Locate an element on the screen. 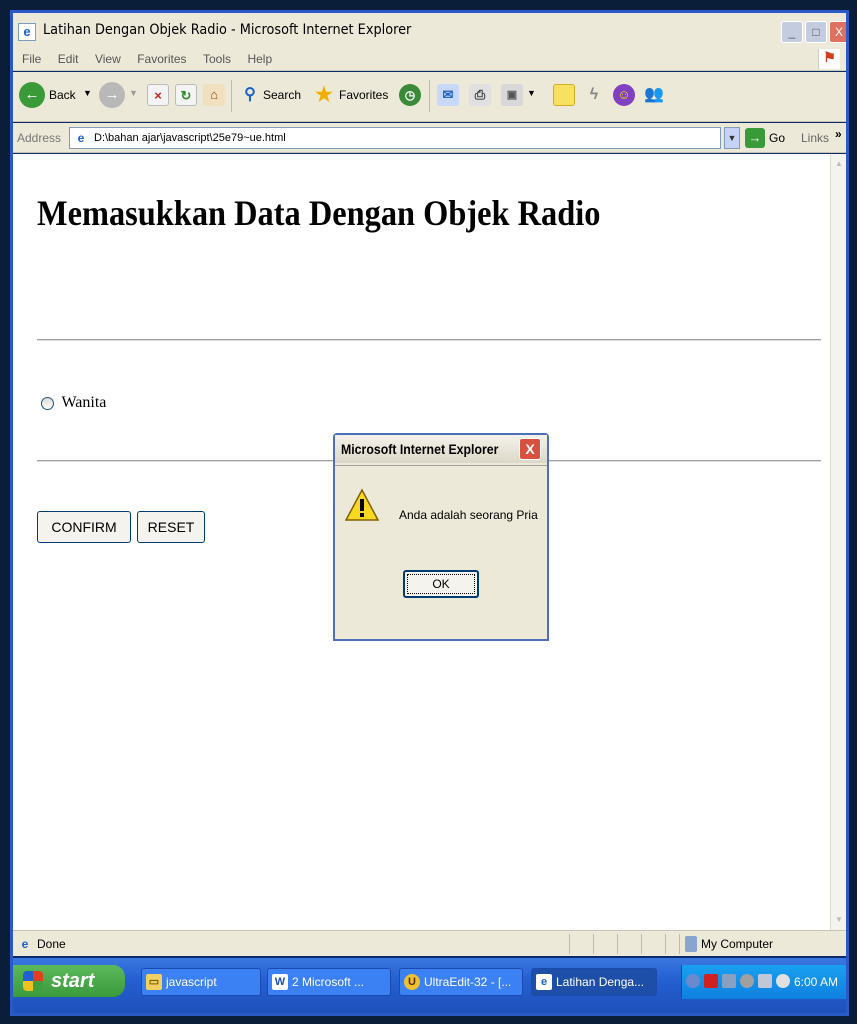 Image resolution: width=857 pixels, height=1024 pixels. lightning-icon: ϟ is located at coordinates (594, 95).